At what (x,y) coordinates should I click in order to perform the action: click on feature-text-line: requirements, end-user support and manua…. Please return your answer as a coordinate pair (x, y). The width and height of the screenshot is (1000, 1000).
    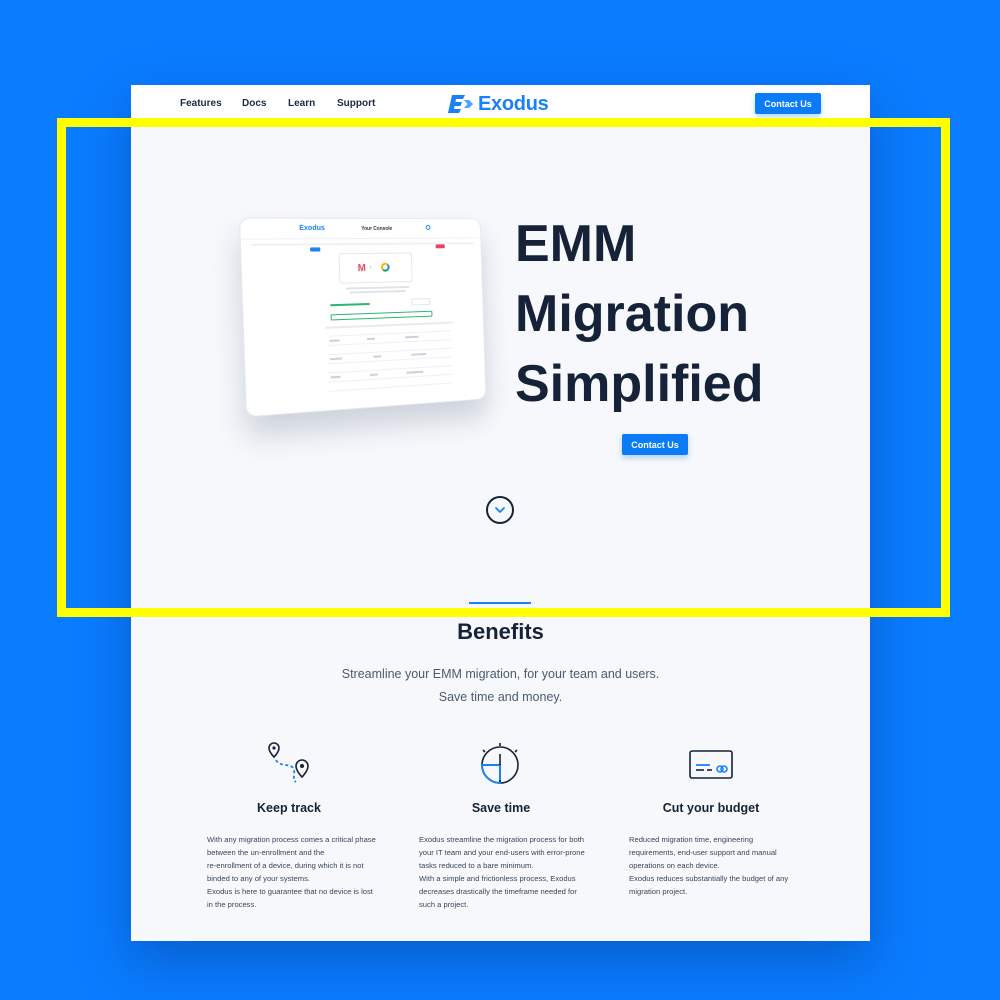
    Looking at the image, I should click on (703, 852).